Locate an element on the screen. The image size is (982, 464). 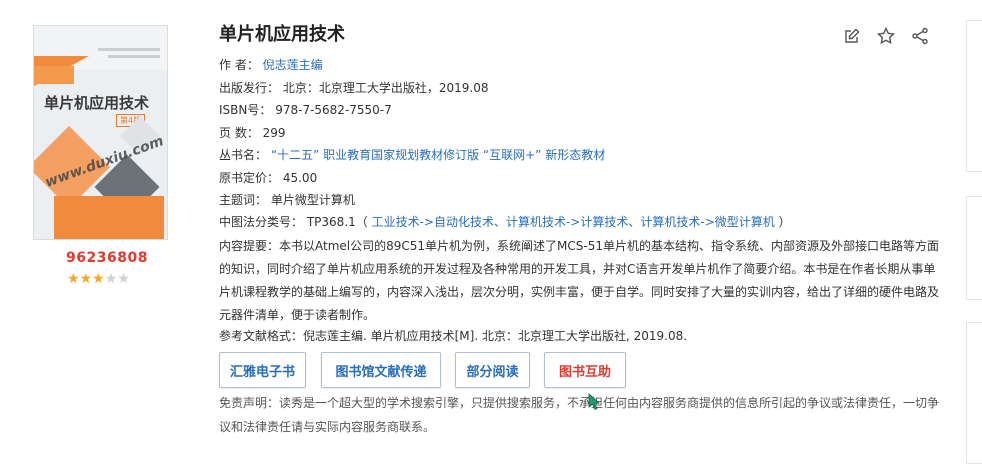
mouse-cursor-icon is located at coordinates (594, 402).